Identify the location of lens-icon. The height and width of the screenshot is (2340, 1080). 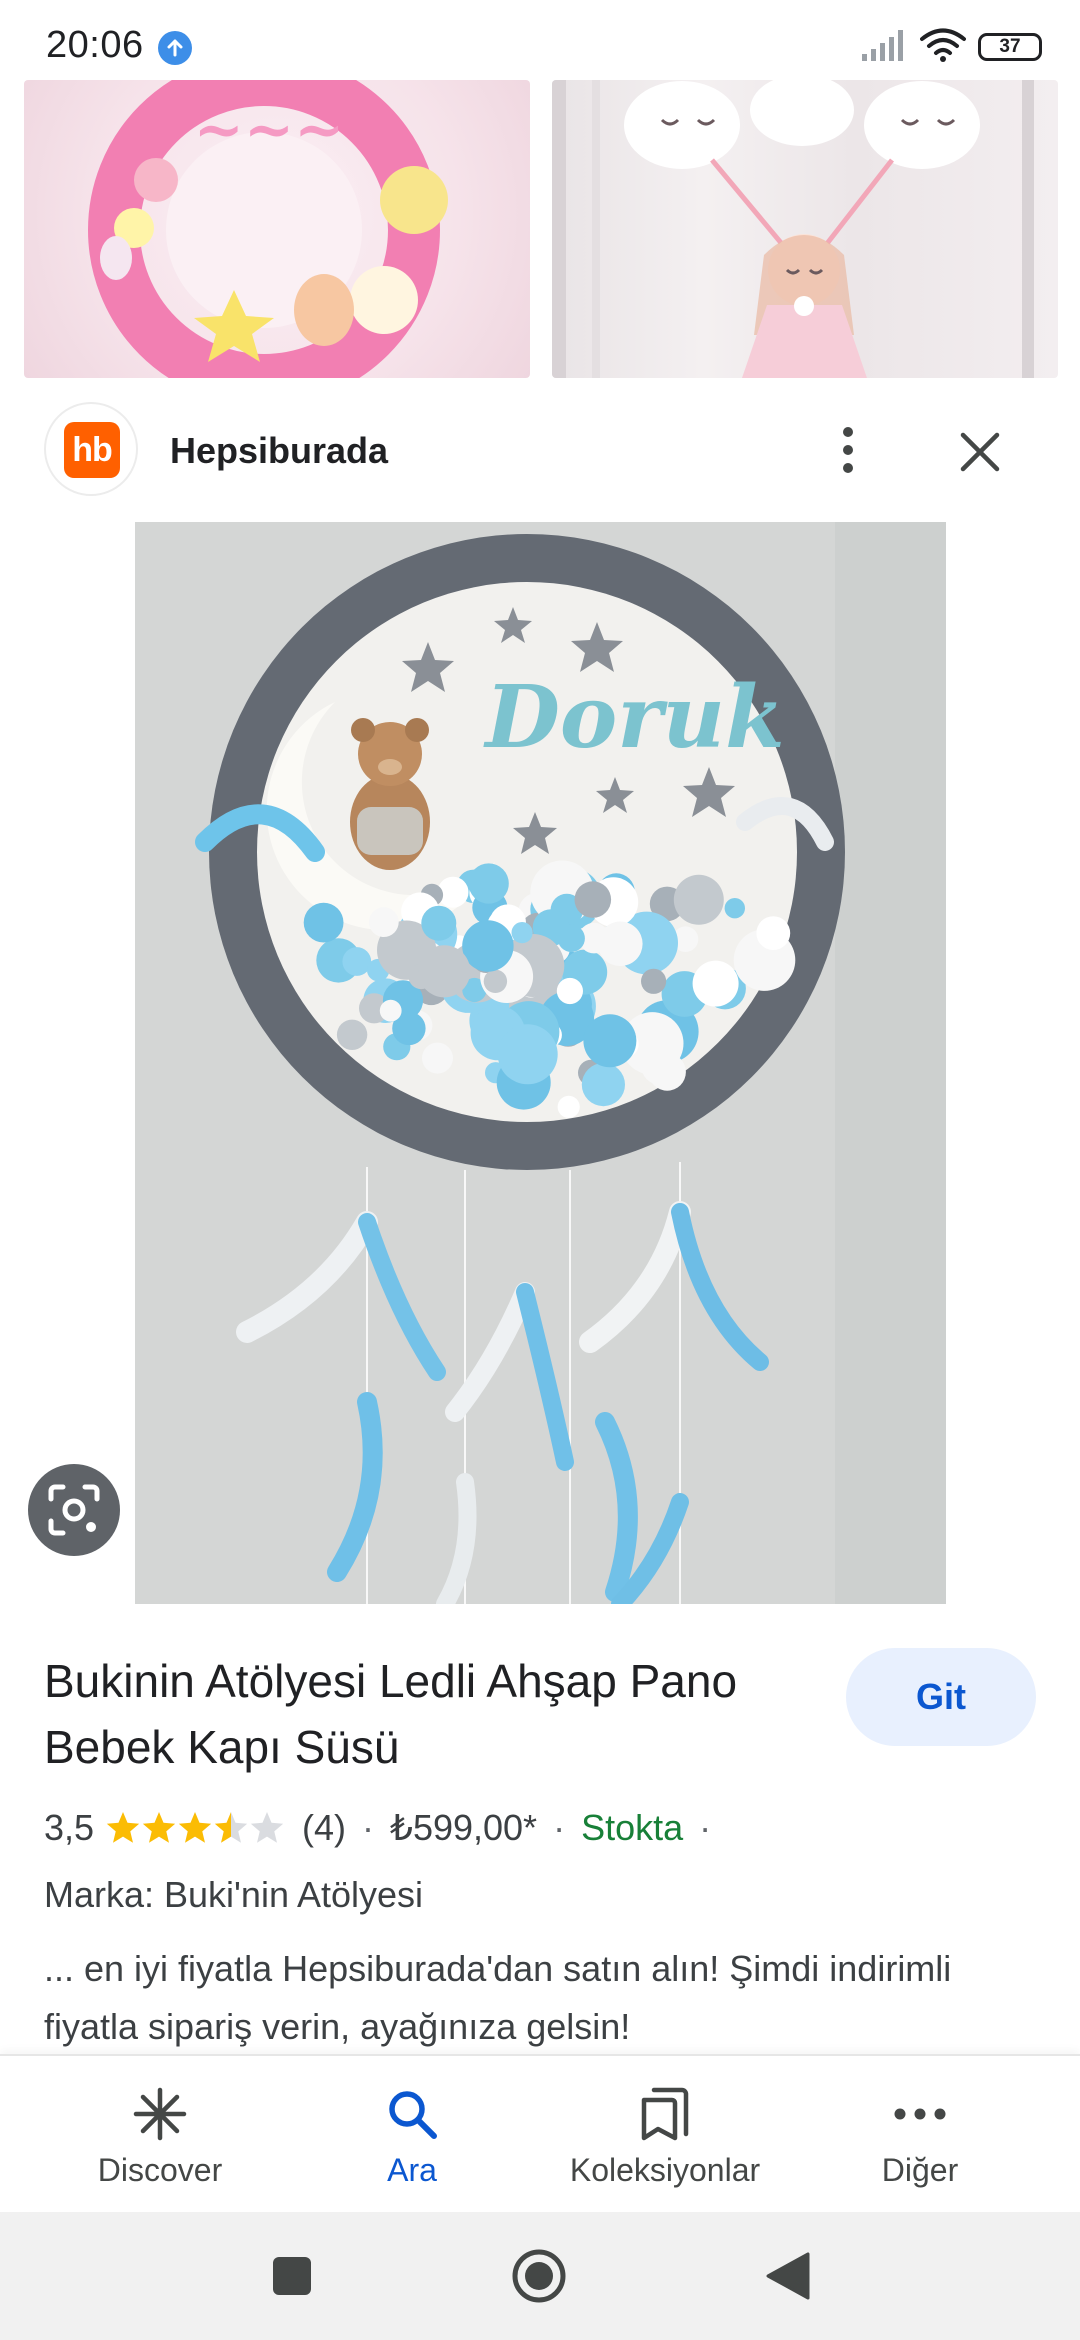
(74, 1510).